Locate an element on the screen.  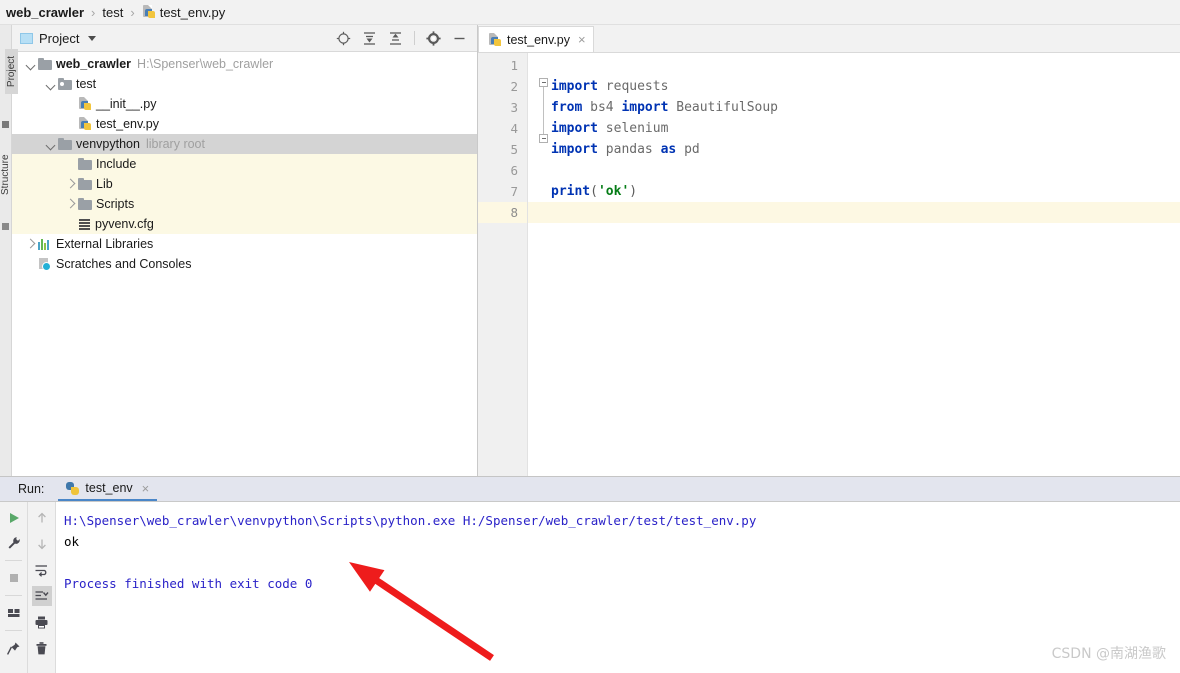
external-libraries-icon is located at coordinates (45, 244).